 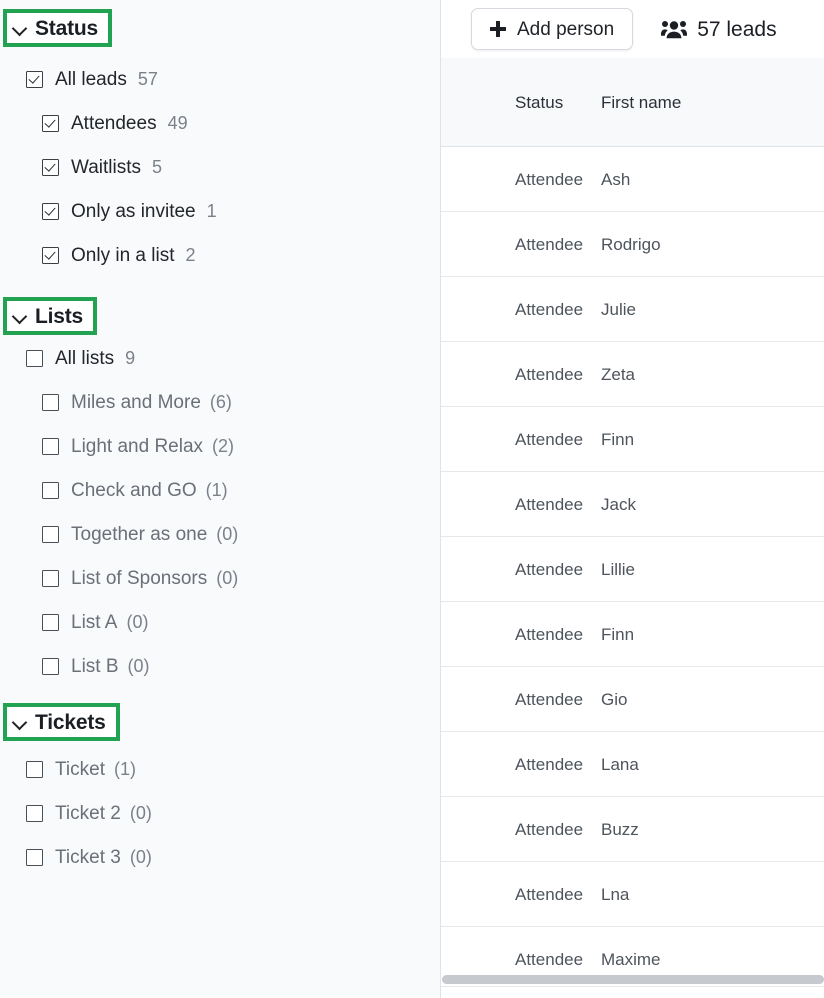 What do you see at coordinates (140, 534) in the screenshot?
I see `filter-row: Together as one (0)` at bounding box center [140, 534].